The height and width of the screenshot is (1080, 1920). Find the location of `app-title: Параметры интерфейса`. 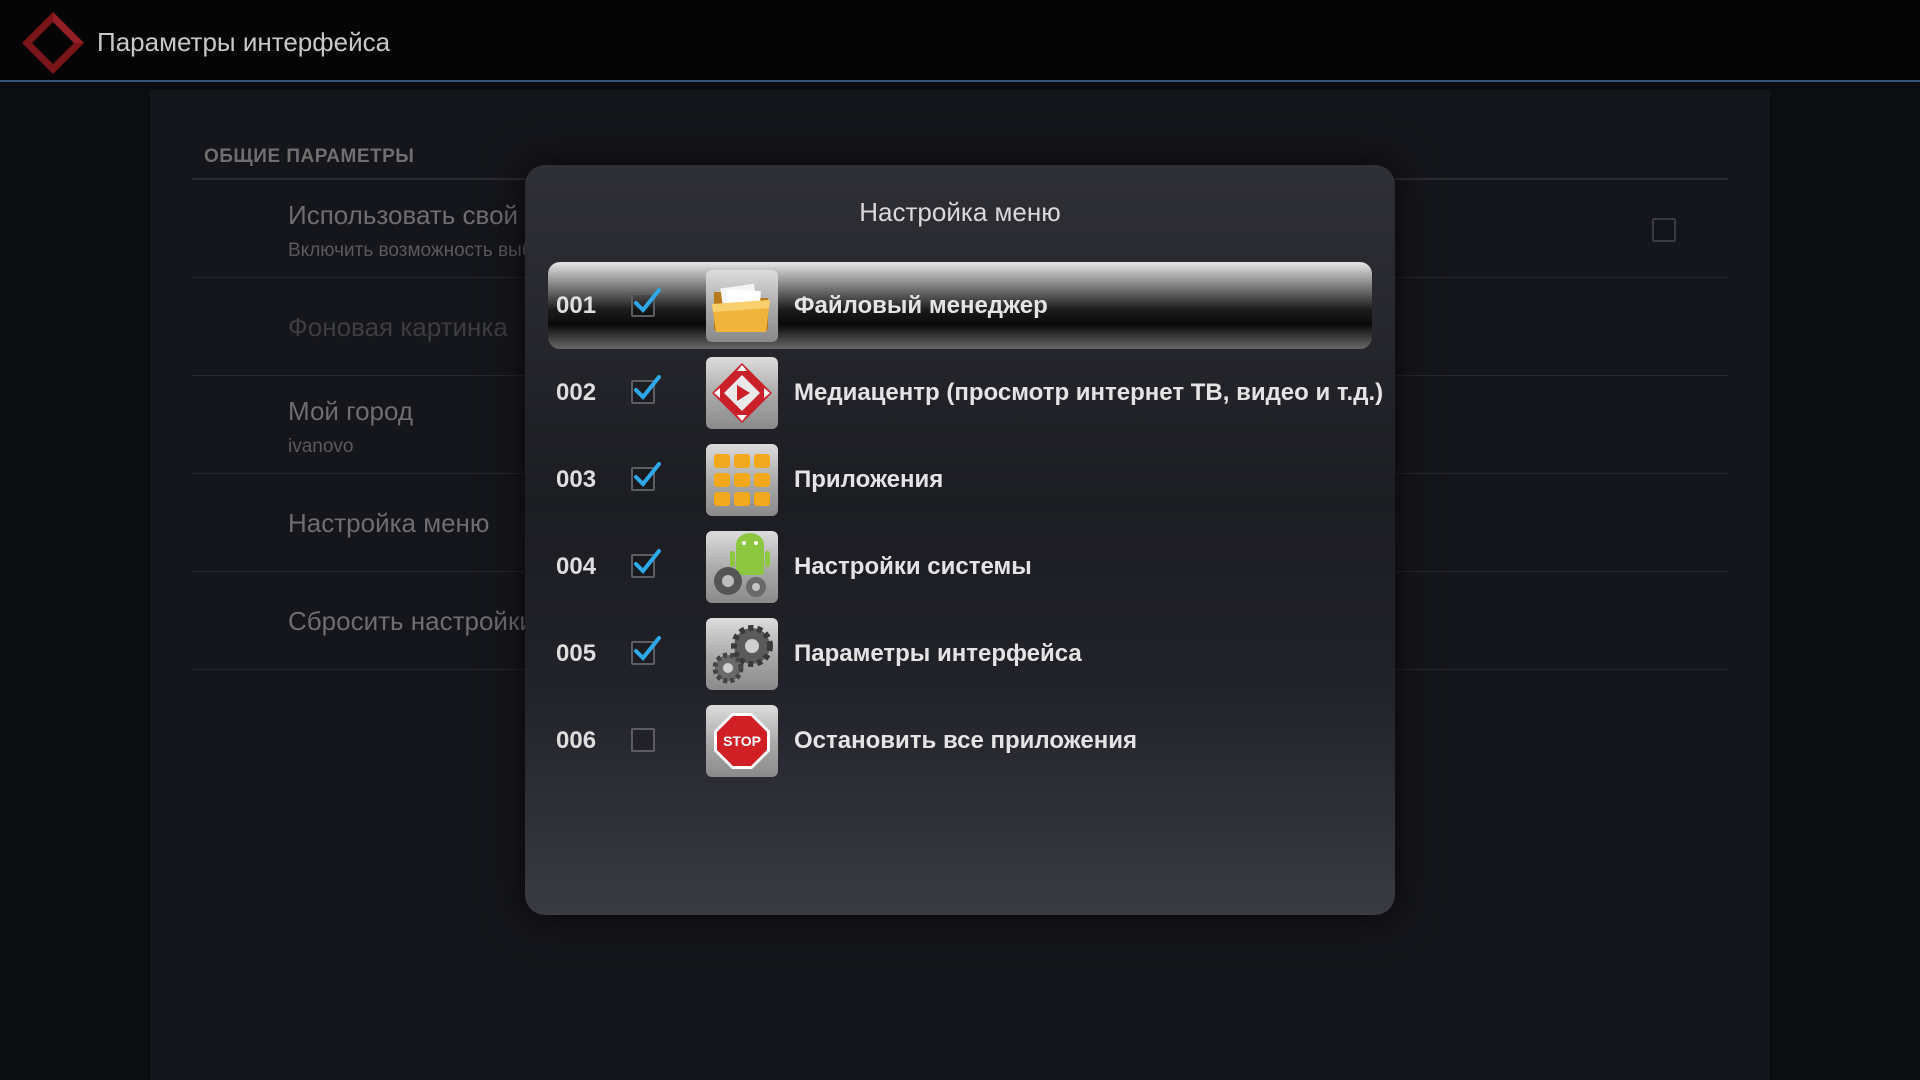

app-title: Параметры интерфейса is located at coordinates (244, 42).